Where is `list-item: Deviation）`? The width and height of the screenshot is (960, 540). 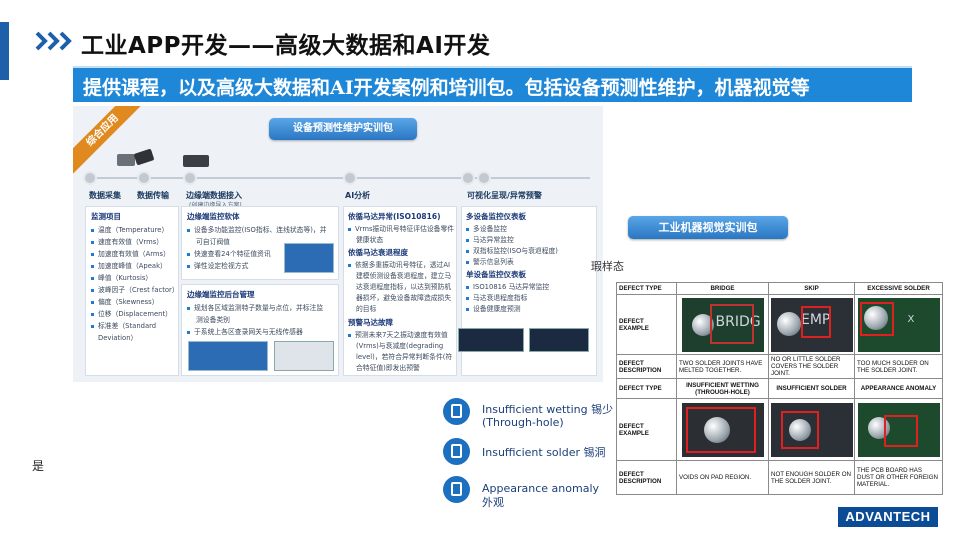
list-item: Deviation） is located at coordinates (118, 338).